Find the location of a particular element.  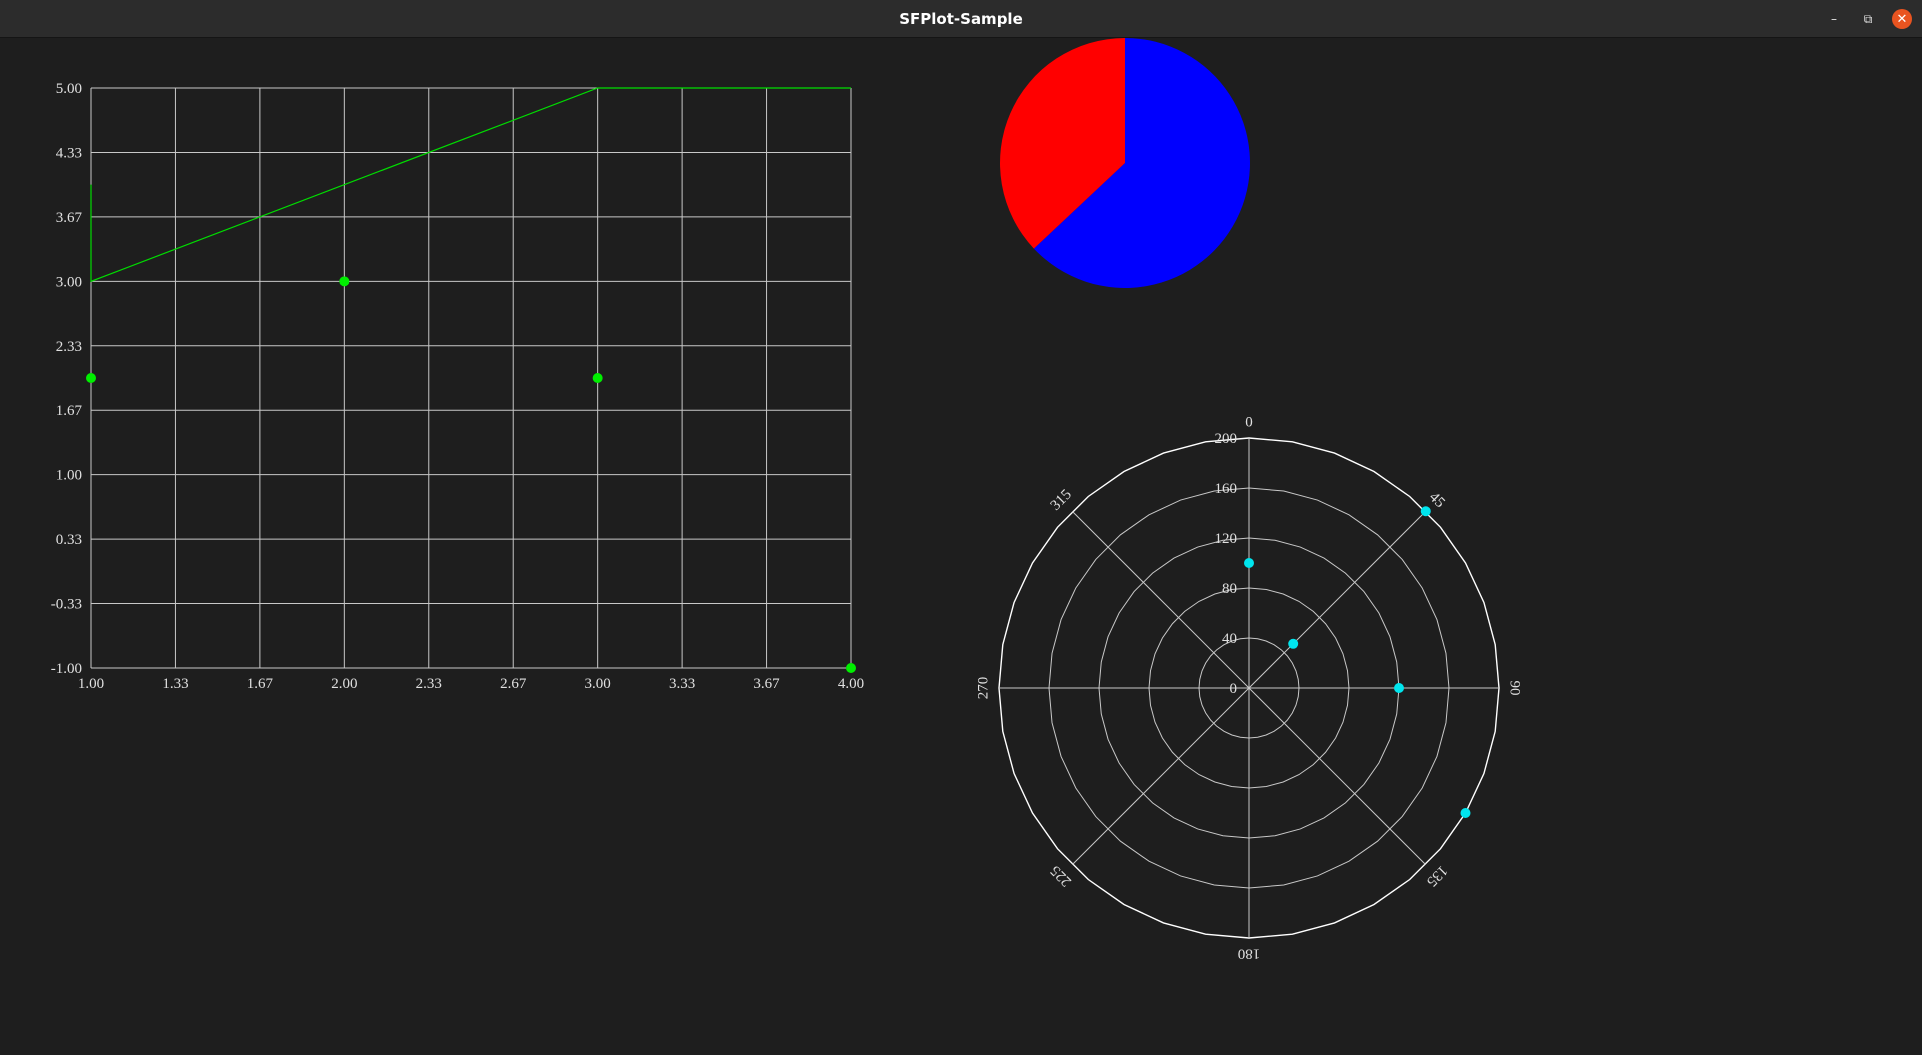

angle-tick-label: 225 is located at coordinates (1061, 875).